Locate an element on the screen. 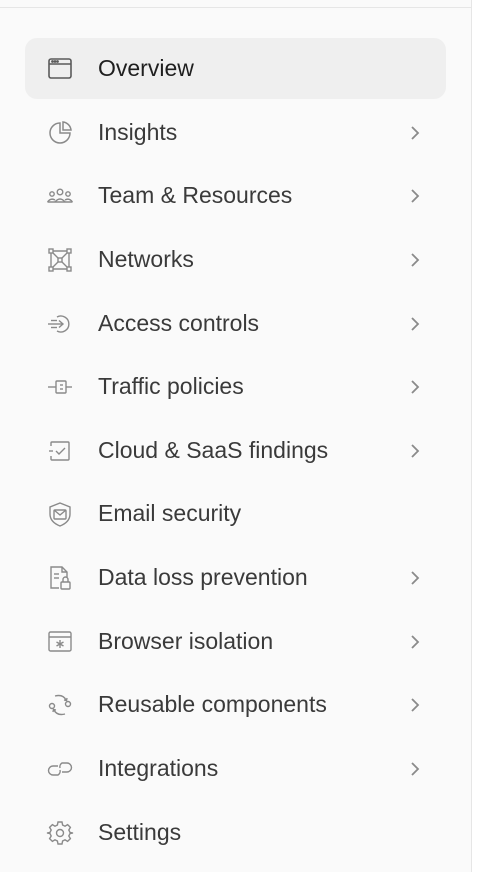 The width and height of the screenshot is (477, 872). sidebar-item-team-resources: Team & Resources is located at coordinates (235, 195).